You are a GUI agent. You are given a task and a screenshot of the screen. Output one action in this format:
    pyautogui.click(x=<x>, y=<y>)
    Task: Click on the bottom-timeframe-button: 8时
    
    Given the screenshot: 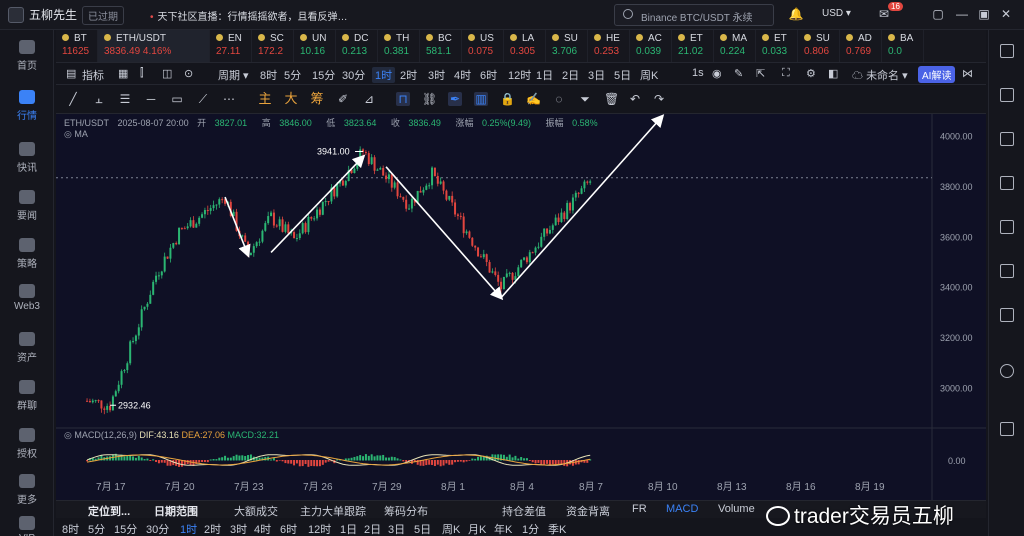 What is the action you would take?
    pyautogui.click(x=70, y=528)
    